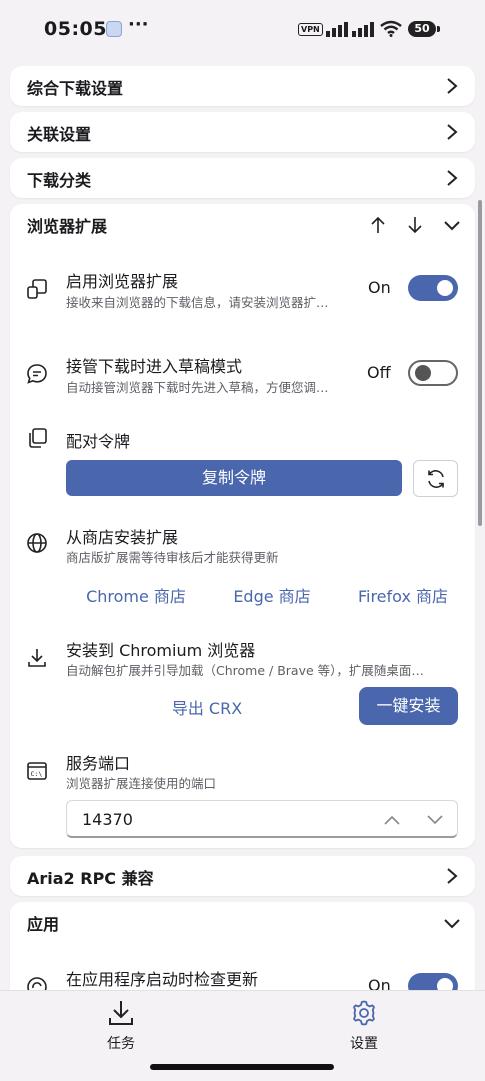  Describe the element at coordinates (242, 224) in the screenshot. I see `section-header: 浏览器扩展` at that location.